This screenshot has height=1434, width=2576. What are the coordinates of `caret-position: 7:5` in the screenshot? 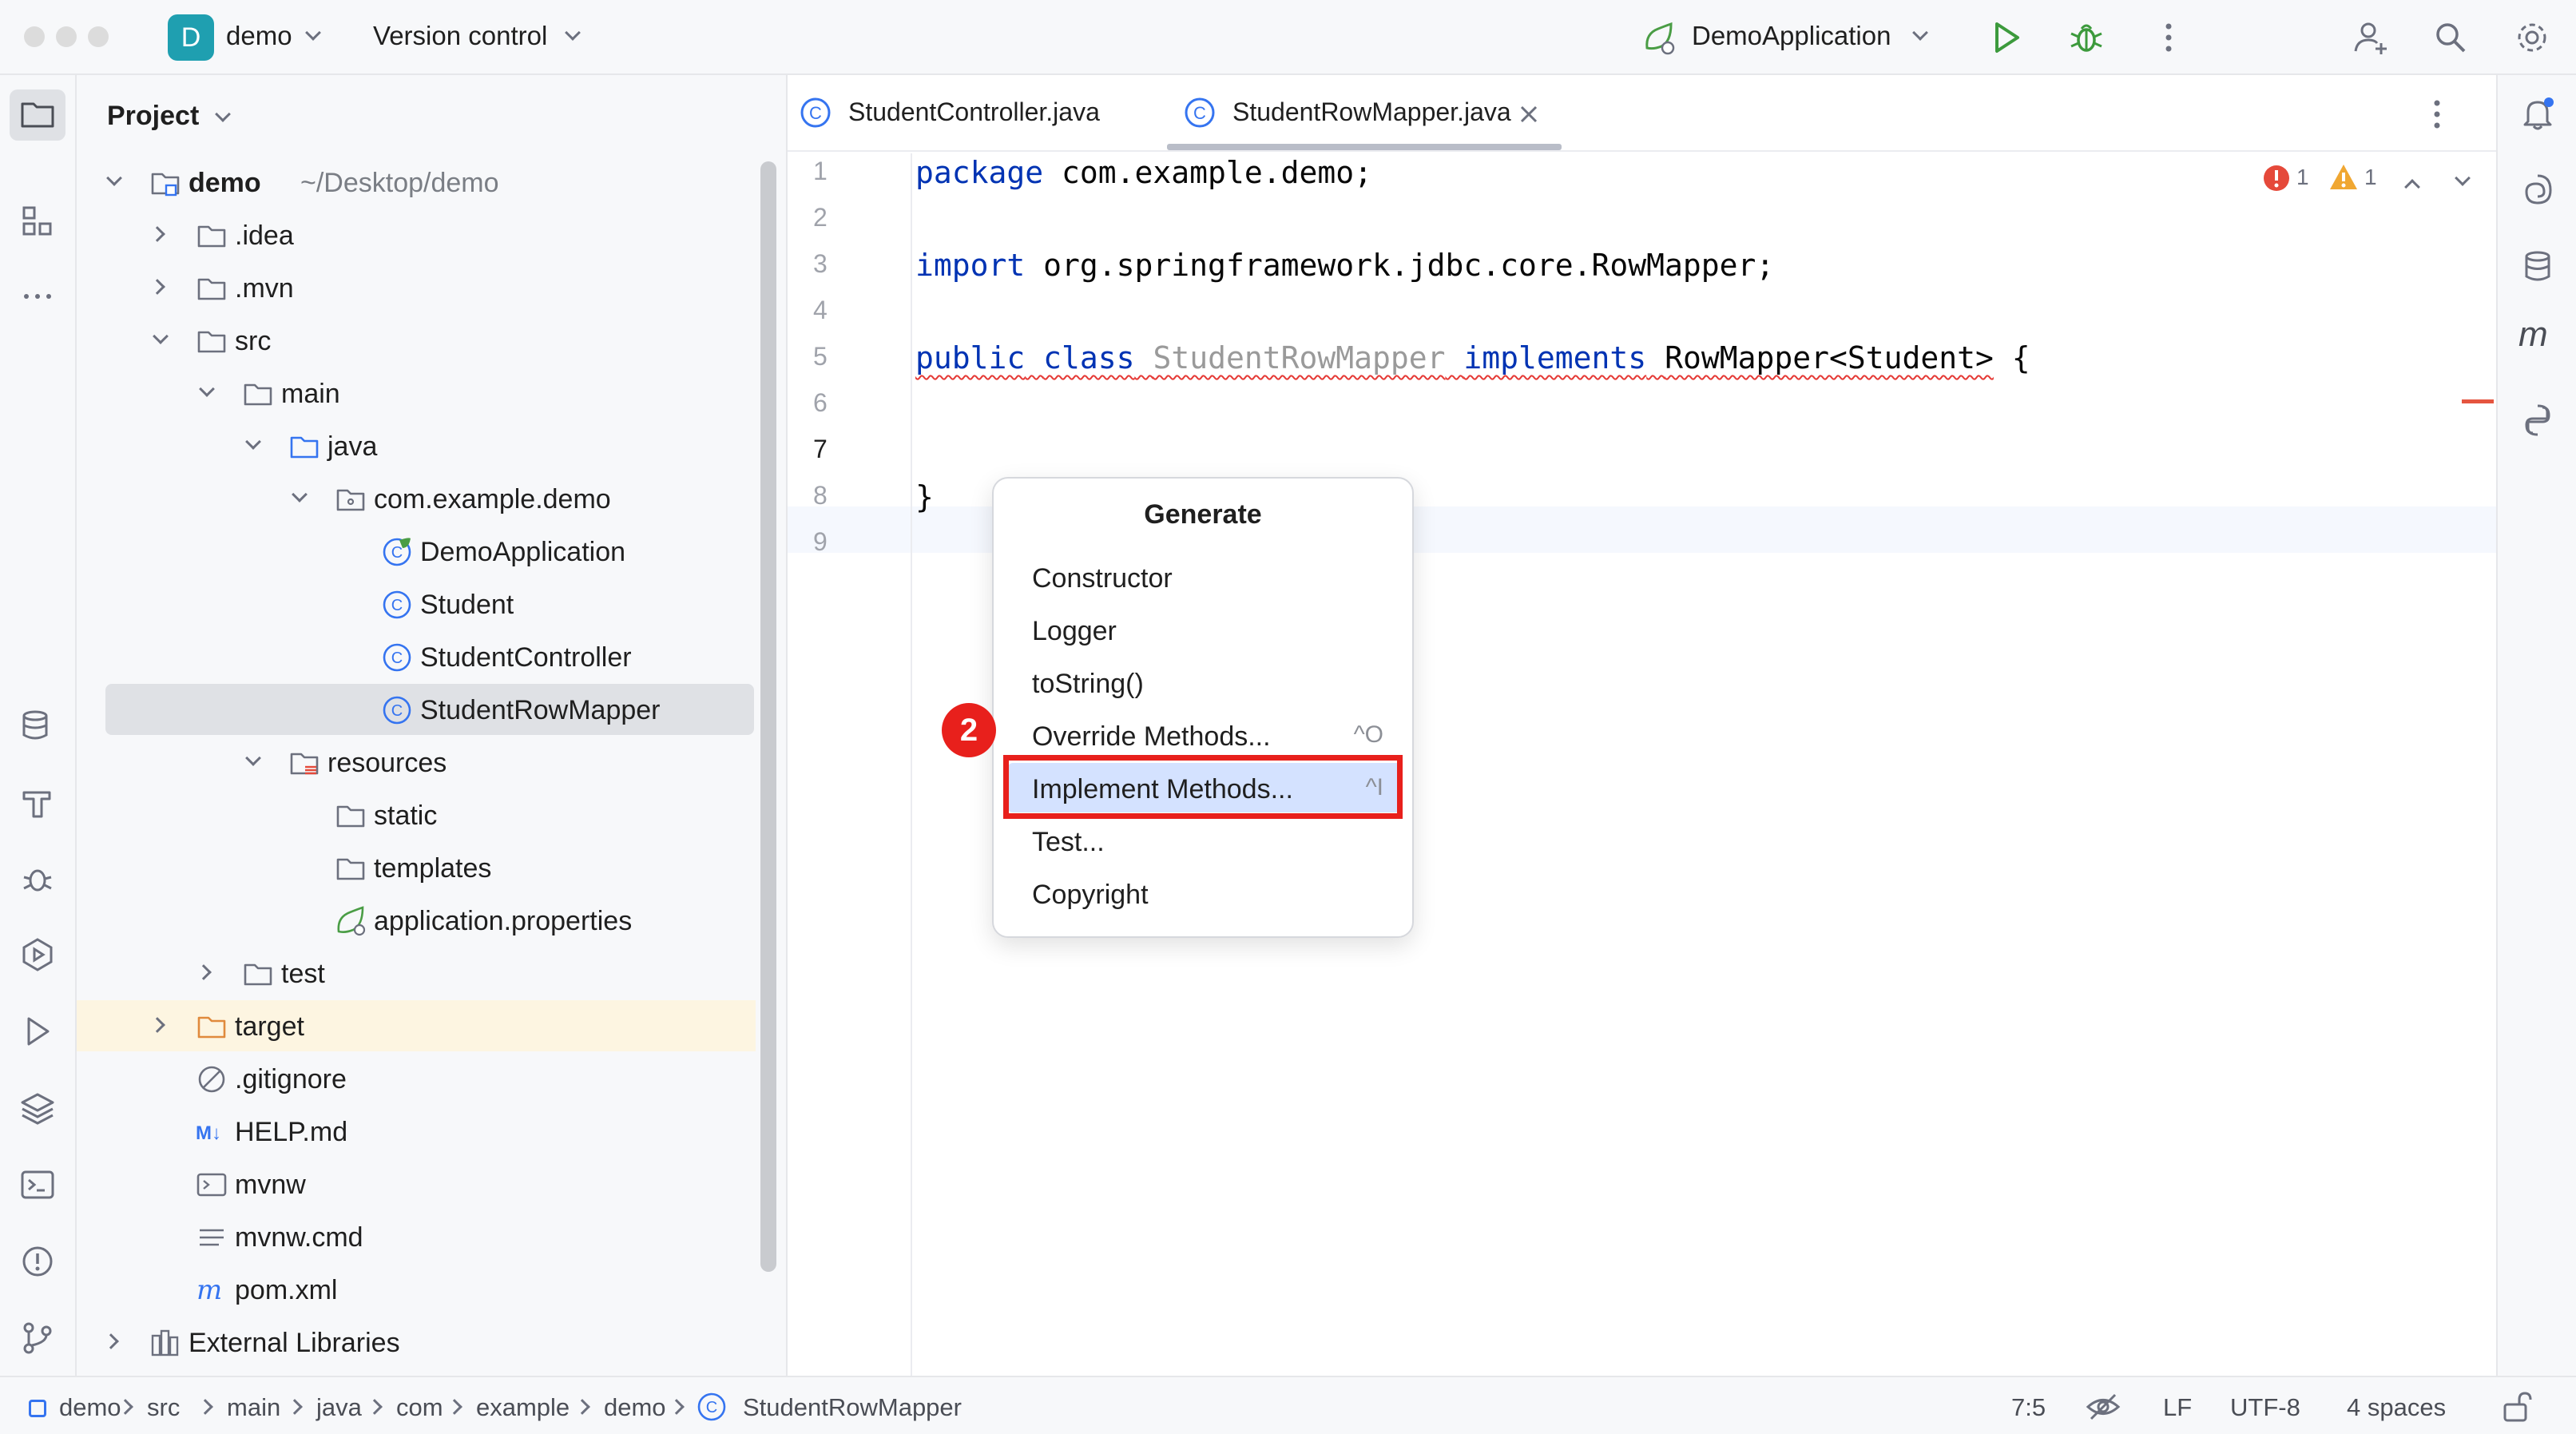 It's located at (2028, 1407).